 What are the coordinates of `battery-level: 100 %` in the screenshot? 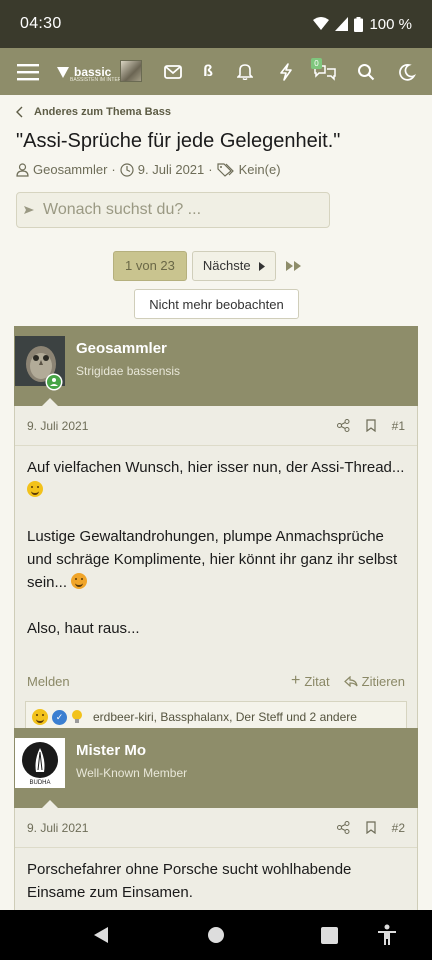 It's located at (390, 24).